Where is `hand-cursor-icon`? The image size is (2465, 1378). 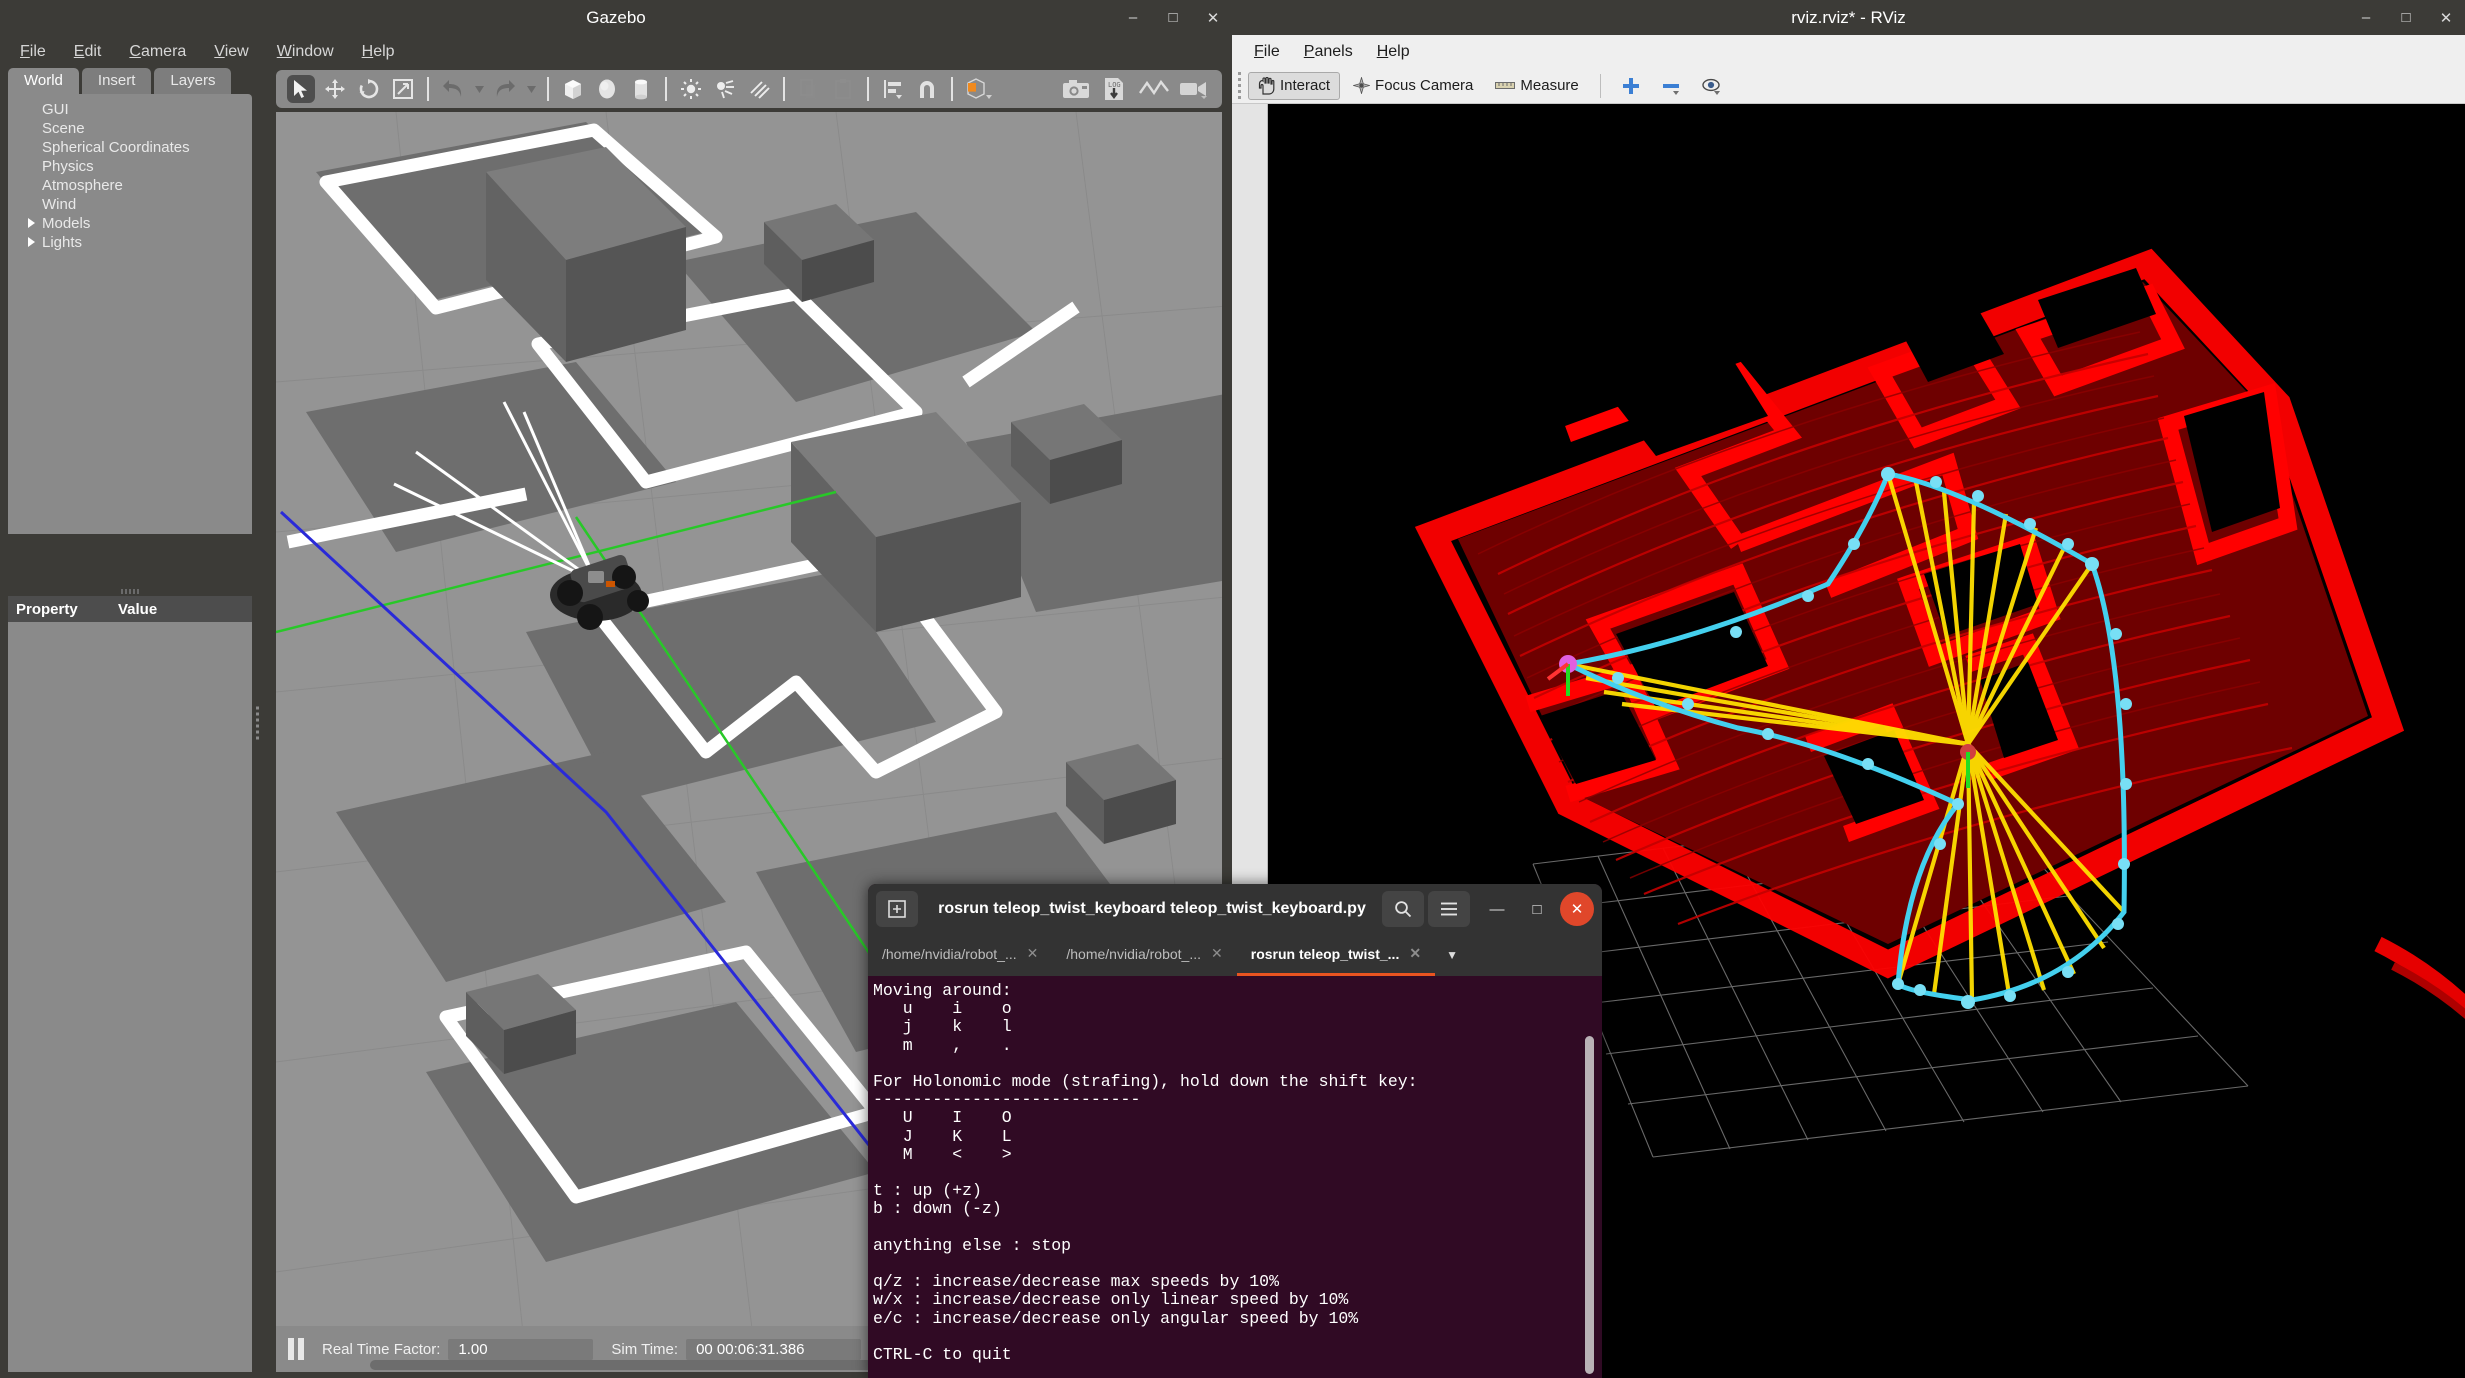
hand-cursor-icon is located at coordinates (1266, 85).